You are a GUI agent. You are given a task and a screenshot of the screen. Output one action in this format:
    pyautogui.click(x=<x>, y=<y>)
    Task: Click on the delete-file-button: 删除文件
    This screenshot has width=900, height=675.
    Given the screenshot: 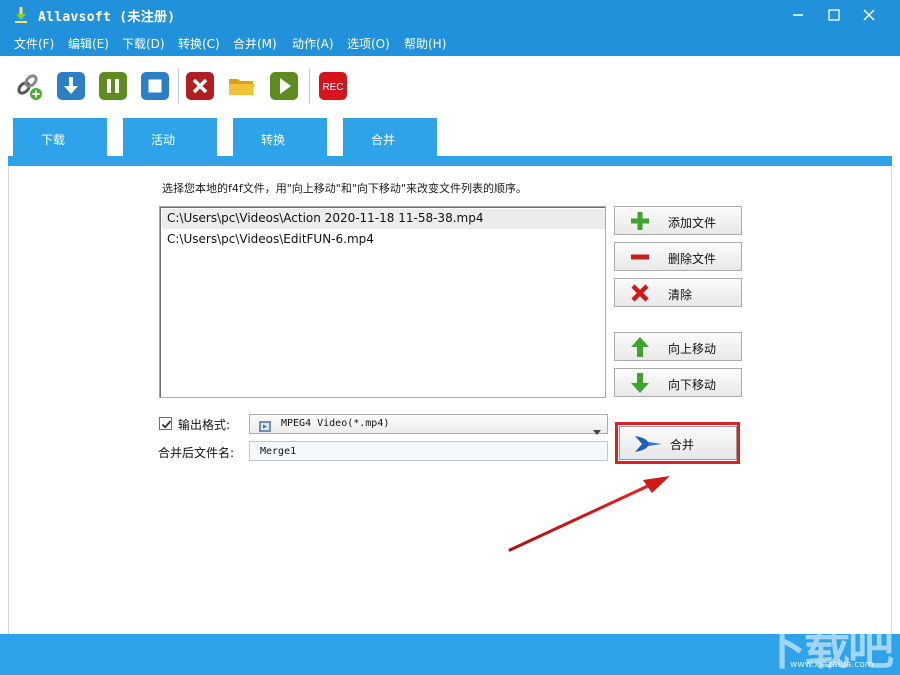 What is the action you would take?
    pyautogui.click(x=678, y=256)
    